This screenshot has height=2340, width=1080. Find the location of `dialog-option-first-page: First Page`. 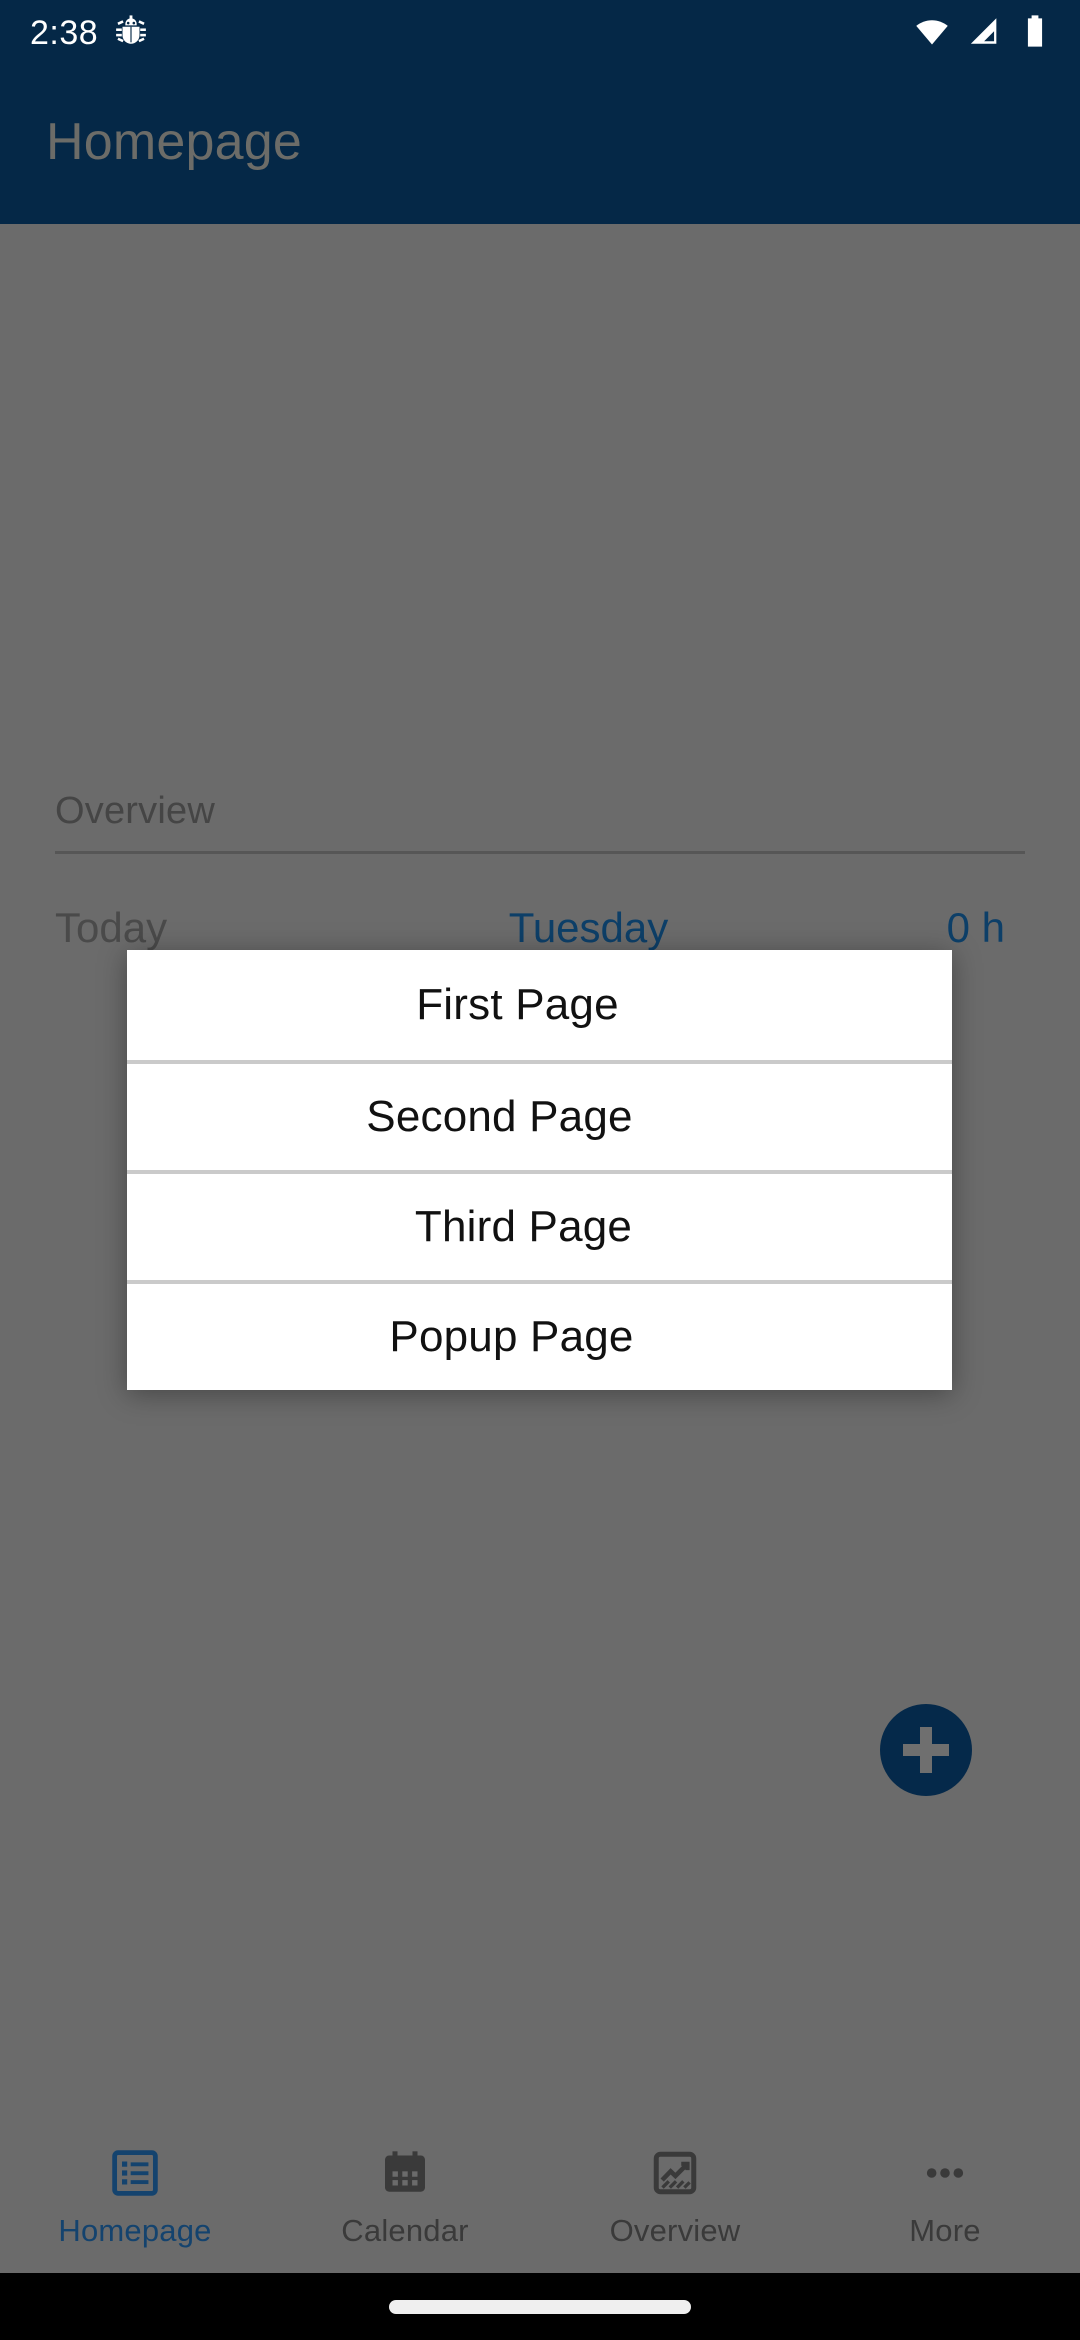

dialog-option-first-page: First Page is located at coordinates (539, 1005).